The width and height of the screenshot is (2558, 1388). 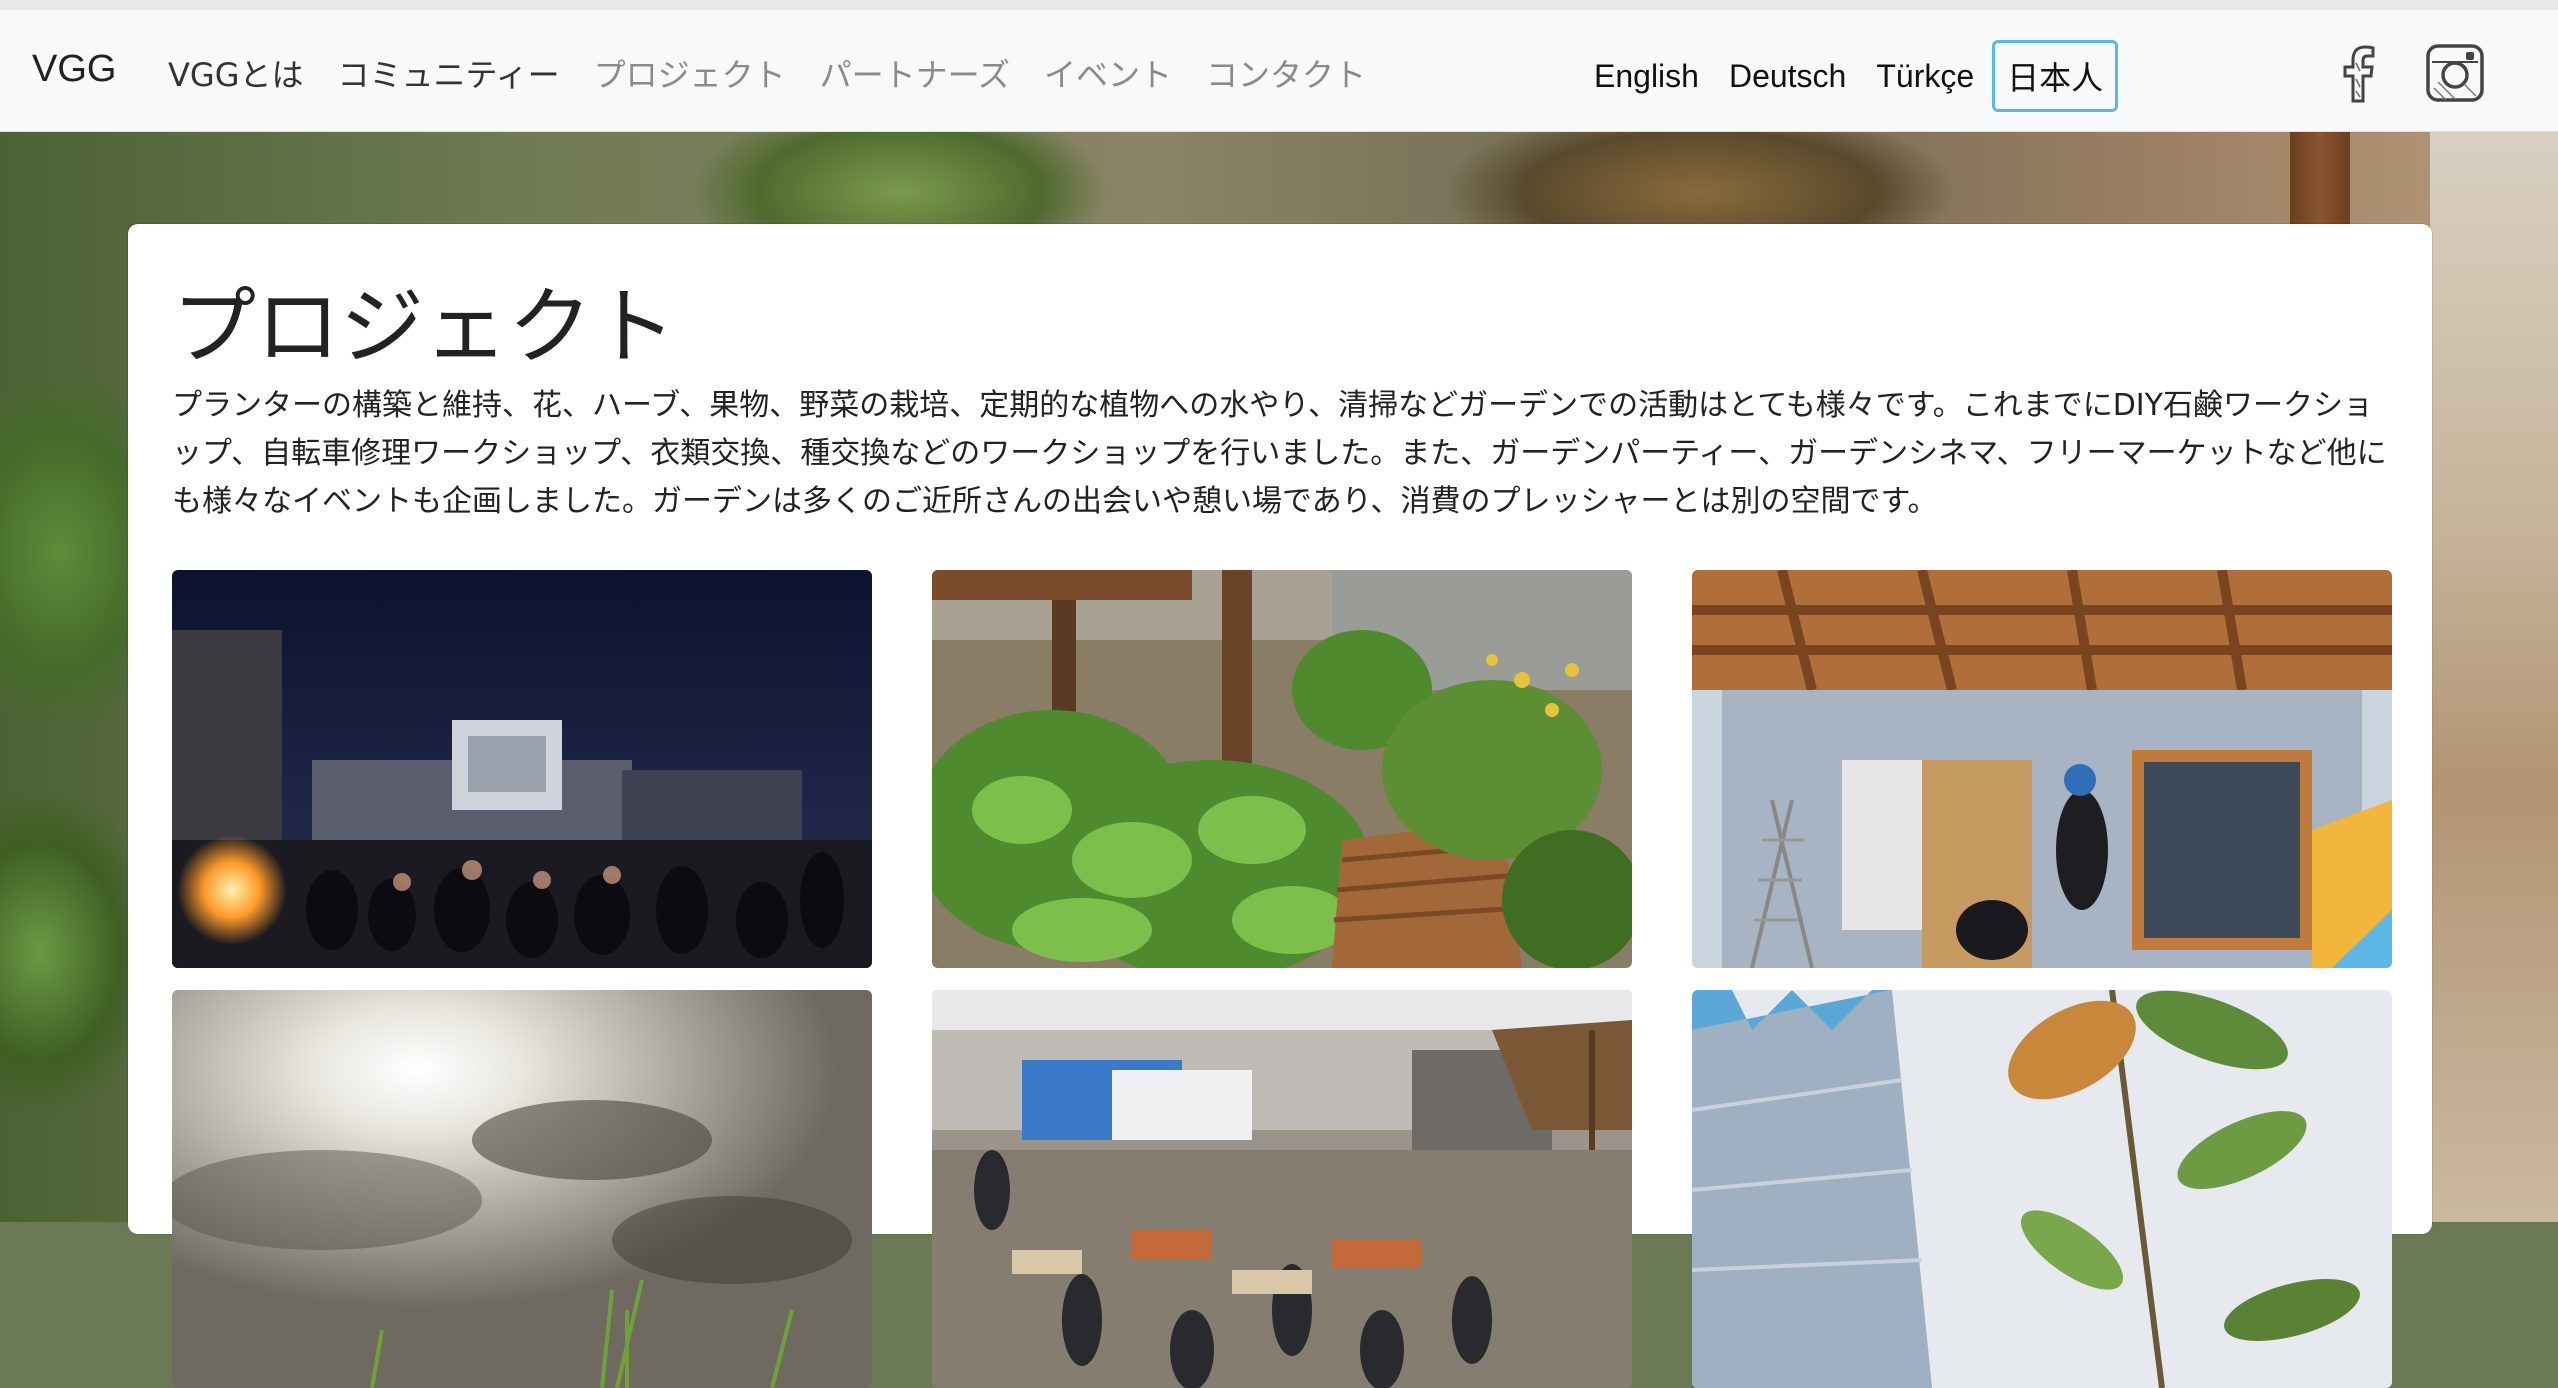 I want to click on instagram-icon, so click(x=2455, y=73).